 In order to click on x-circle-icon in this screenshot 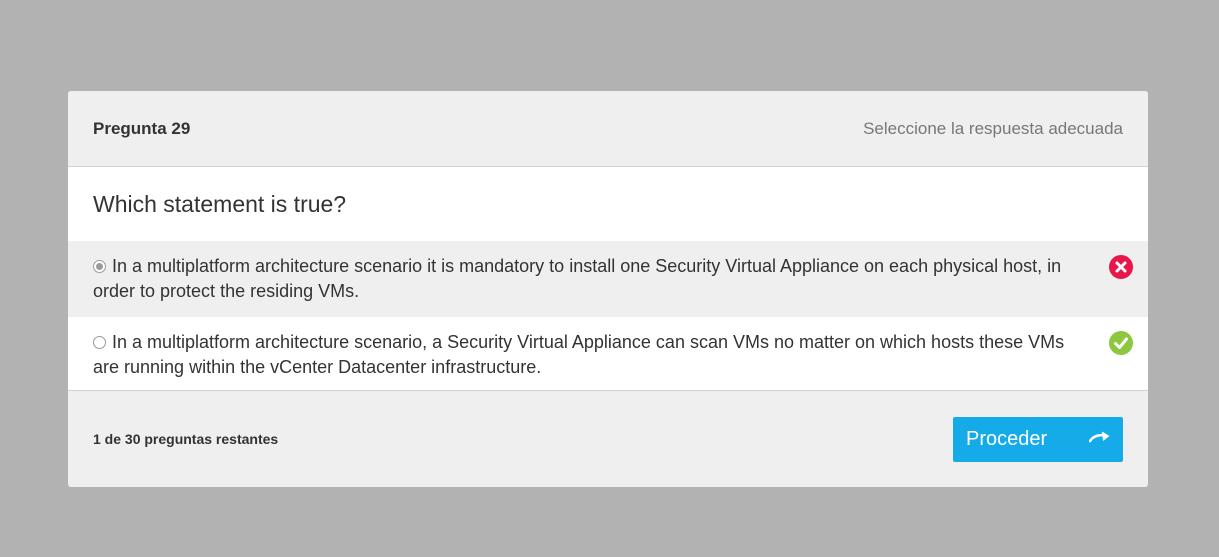, I will do `click(1121, 267)`.